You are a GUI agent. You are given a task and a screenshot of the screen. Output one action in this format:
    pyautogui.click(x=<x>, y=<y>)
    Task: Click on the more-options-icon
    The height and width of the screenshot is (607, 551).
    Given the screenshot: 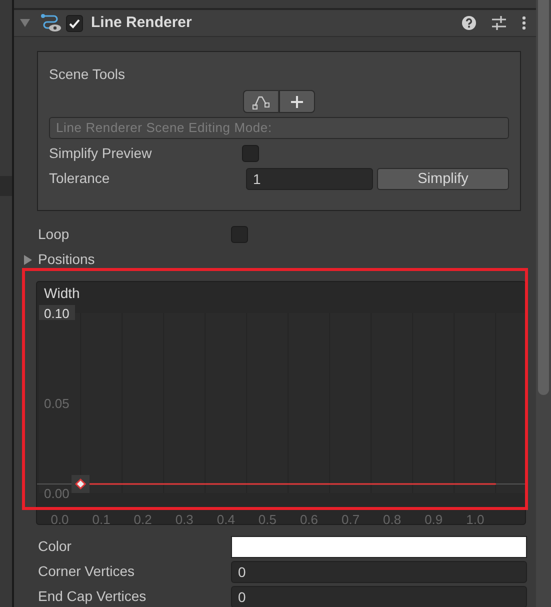 What is the action you would take?
    pyautogui.click(x=524, y=23)
    